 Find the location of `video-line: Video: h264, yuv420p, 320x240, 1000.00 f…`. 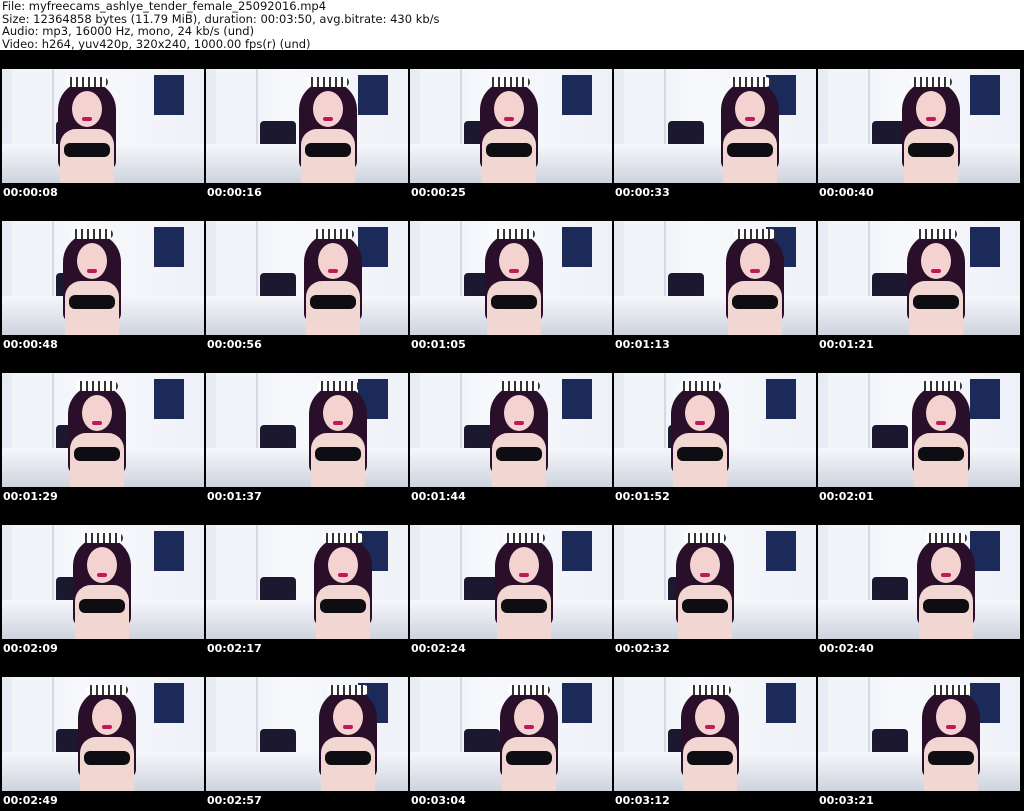

video-line: Video: h264, yuv420p, 320x240, 1000.00 f… is located at coordinates (156, 43).